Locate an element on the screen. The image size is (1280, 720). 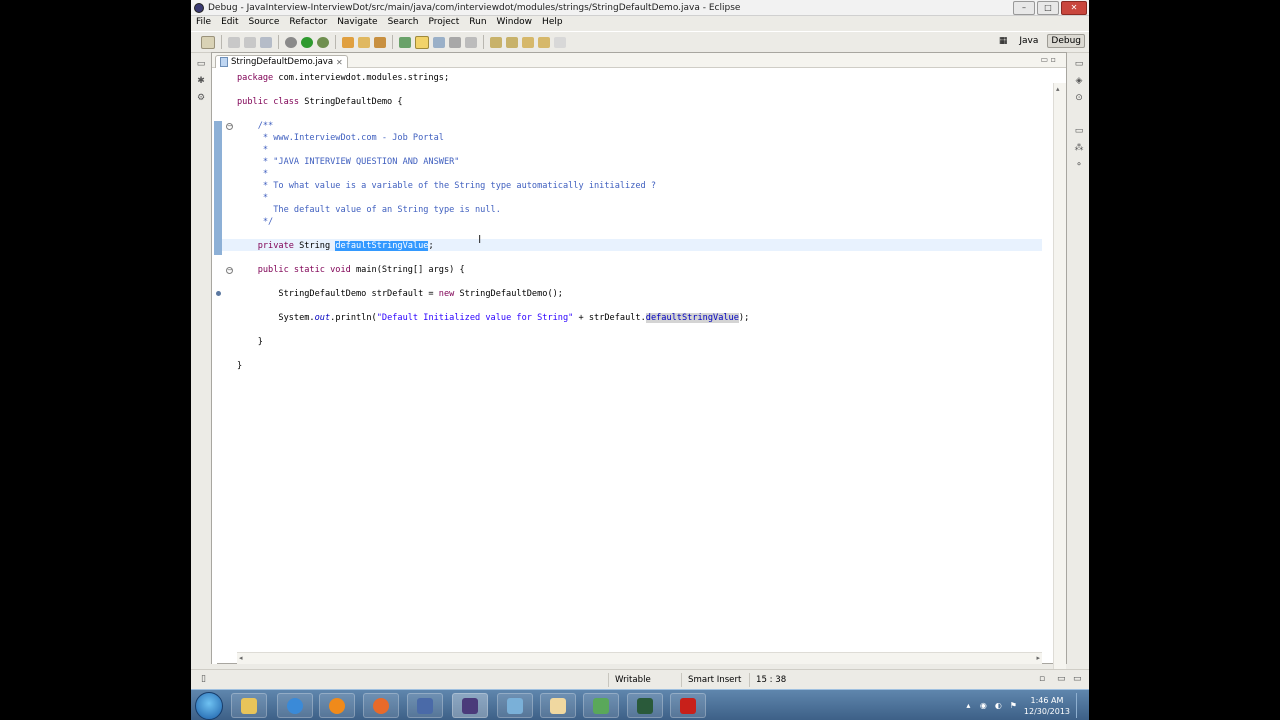
clock: 1:46 AM 12/30/2013 is located at coordinates (1047, 706).